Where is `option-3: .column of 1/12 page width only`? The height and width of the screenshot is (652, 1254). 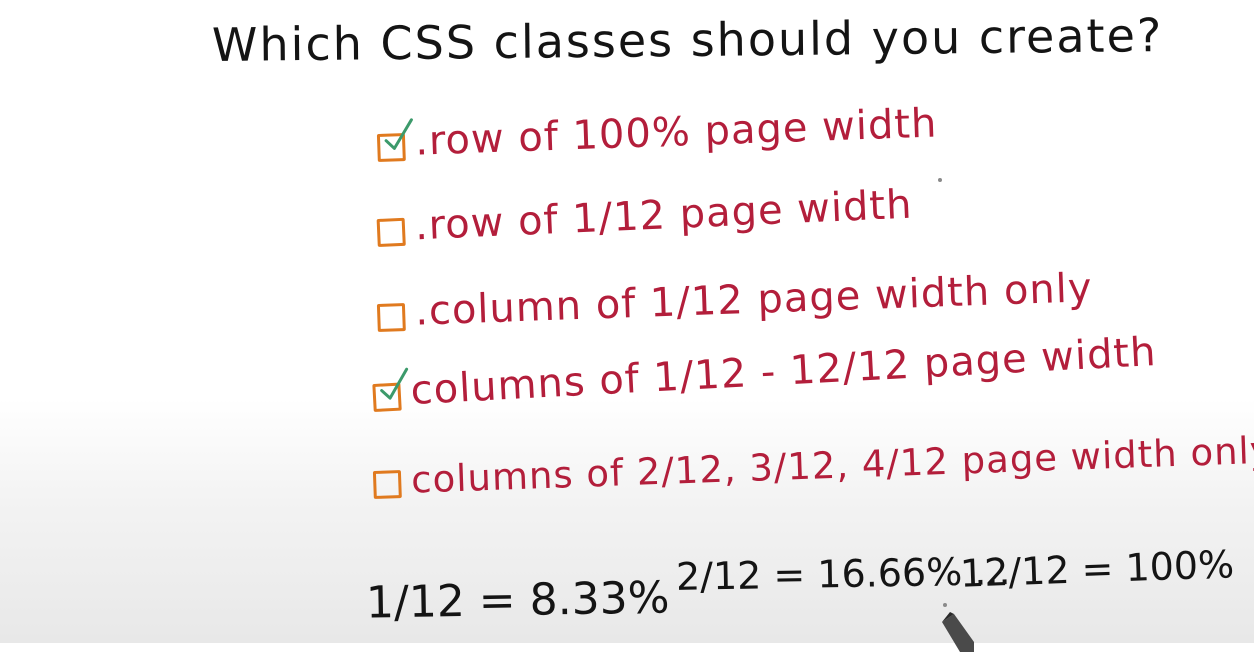
option-3: .column of 1/12 page width only is located at coordinates (734, 300).